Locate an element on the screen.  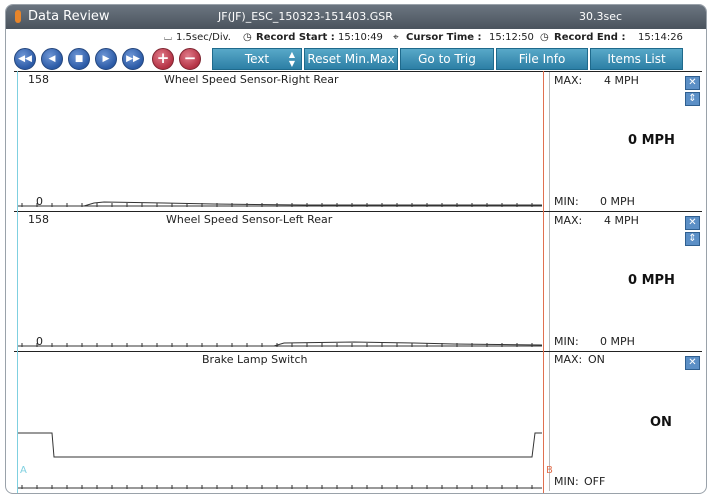
cursor-a-label: A is located at coordinates (23, 470).